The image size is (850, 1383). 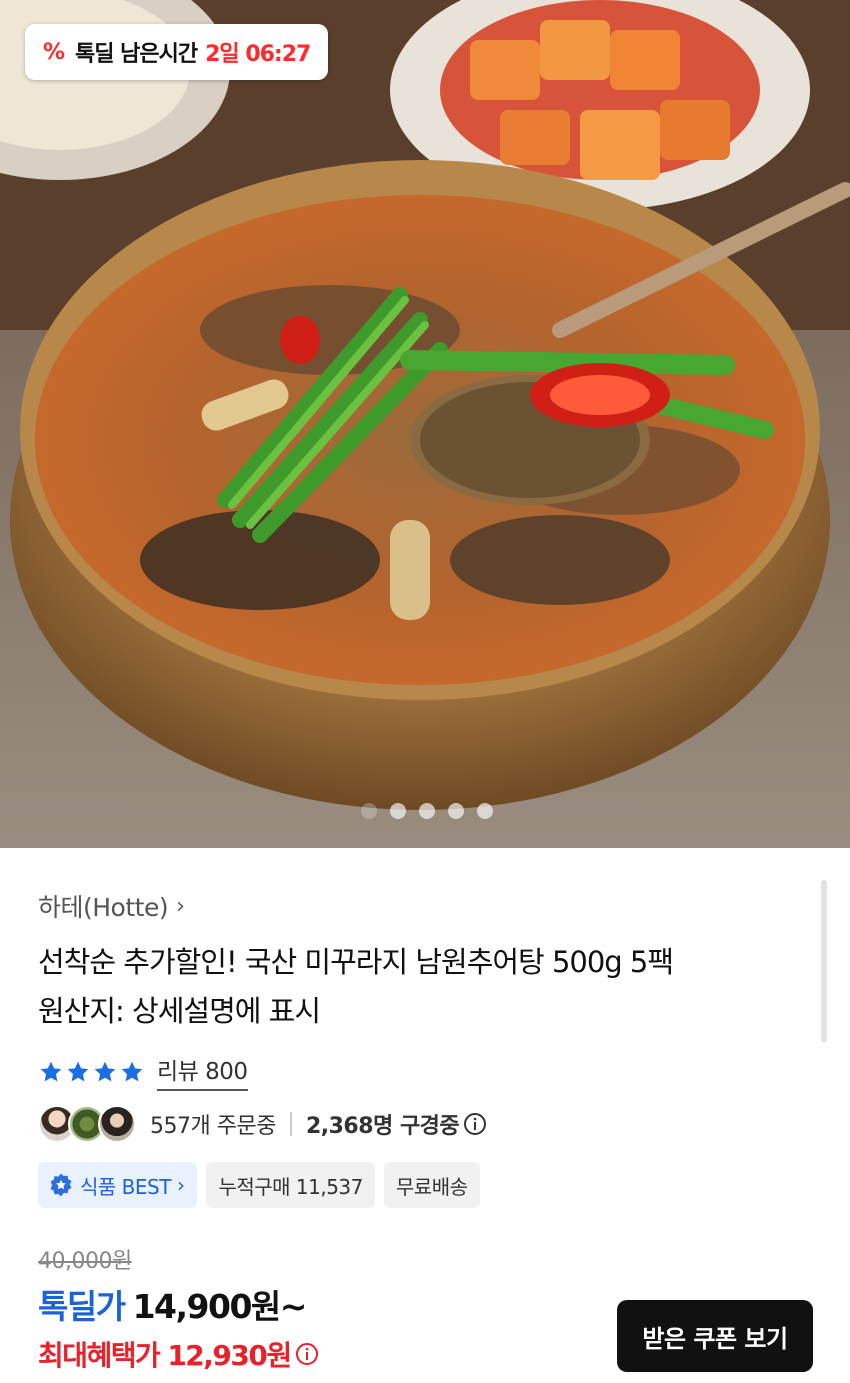 I want to click on browsing-count: 2,368명 구경중, so click(x=382, y=1126).